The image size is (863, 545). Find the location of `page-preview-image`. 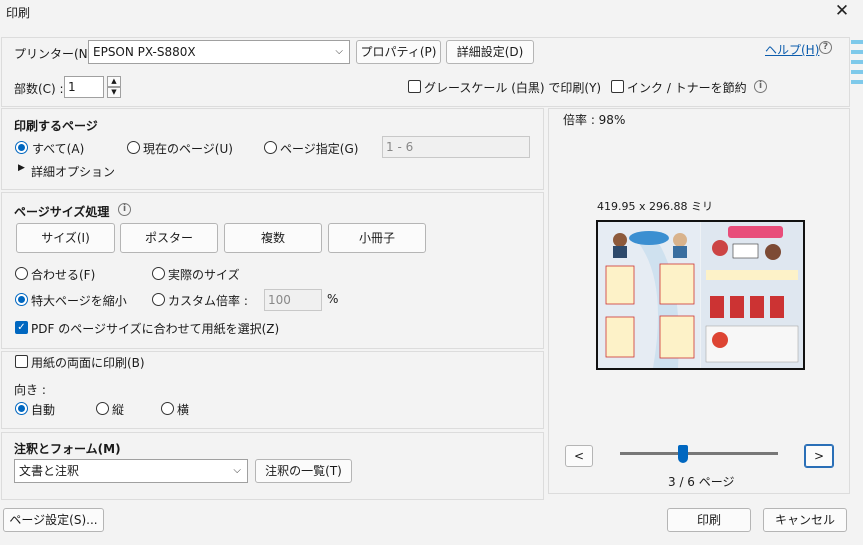

page-preview-image is located at coordinates (700, 295).